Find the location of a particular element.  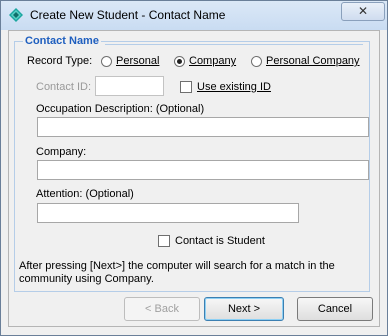

close-button: ✕ is located at coordinates (363, 11).